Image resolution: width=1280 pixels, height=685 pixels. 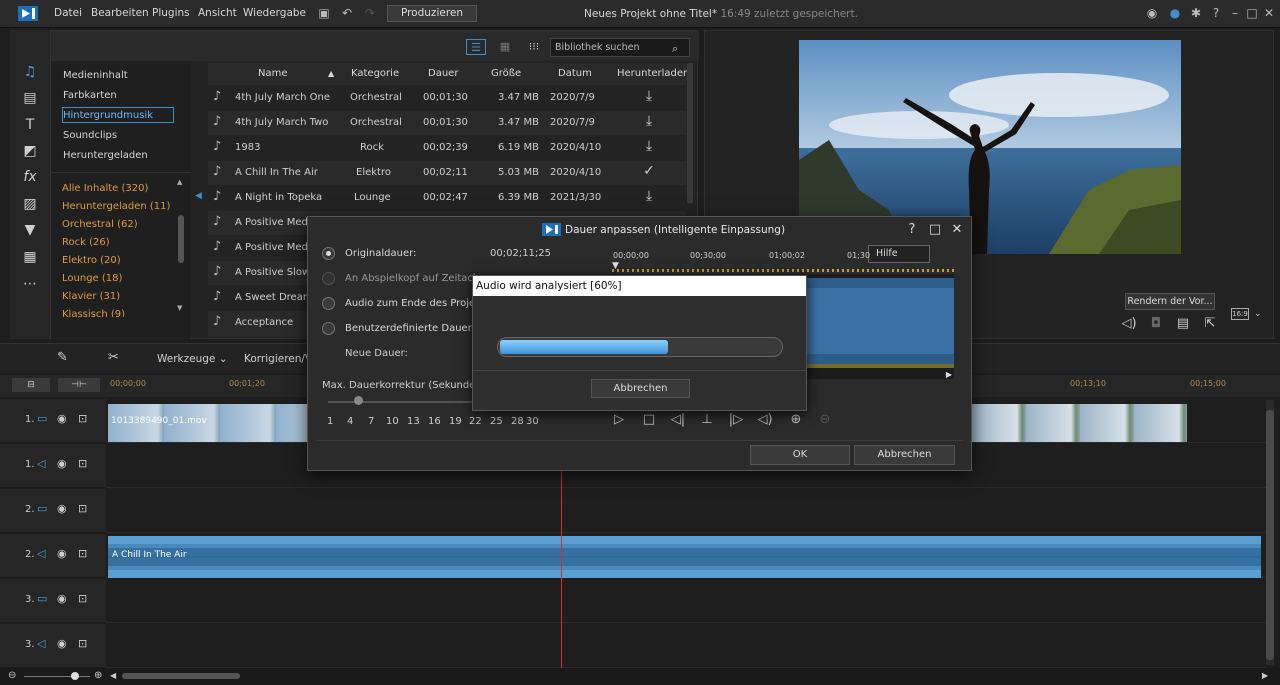 I want to click on tools-menu: Werkzeuge ⌄, so click(x=192, y=359).